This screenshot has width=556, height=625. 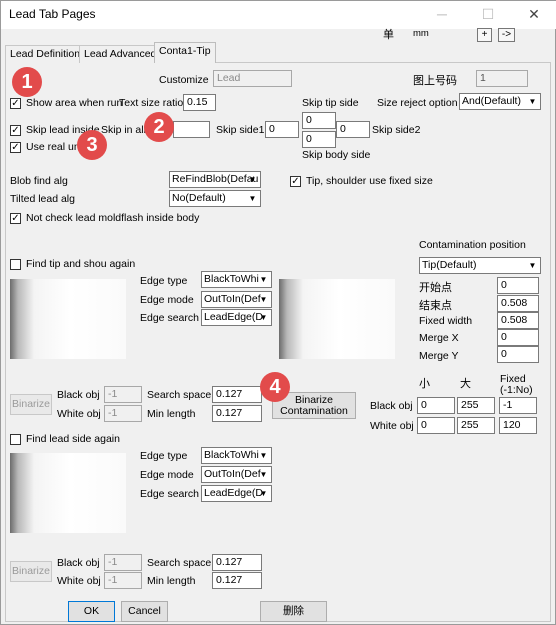 What do you see at coordinates (169, 318) in the screenshot?
I see `tip-edge-search-label: Edge search` at bounding box center [169, 318].